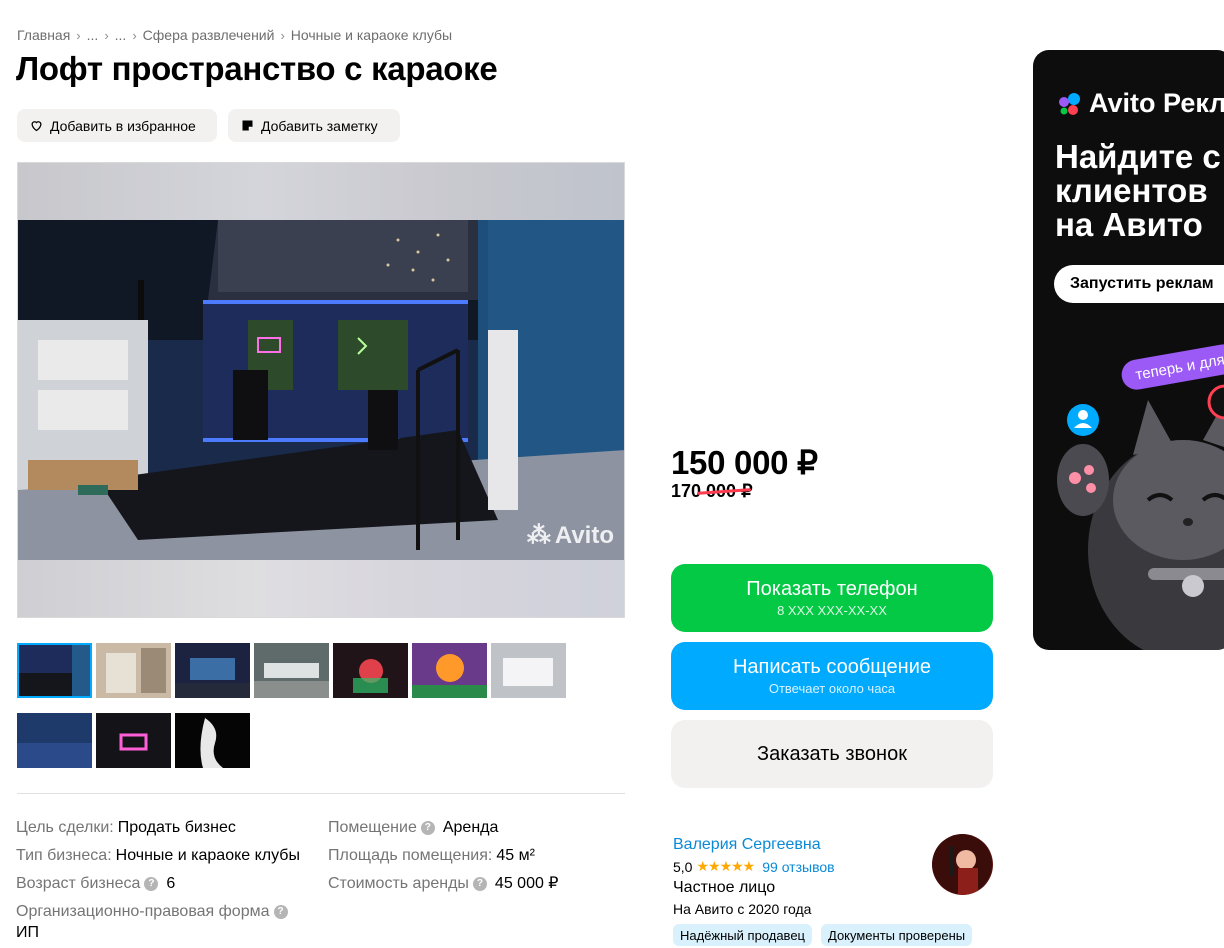 This screenshot has height=948, width=1224. I want to click on param-row: Площадь помещения: 45 м², so click(443, 856).